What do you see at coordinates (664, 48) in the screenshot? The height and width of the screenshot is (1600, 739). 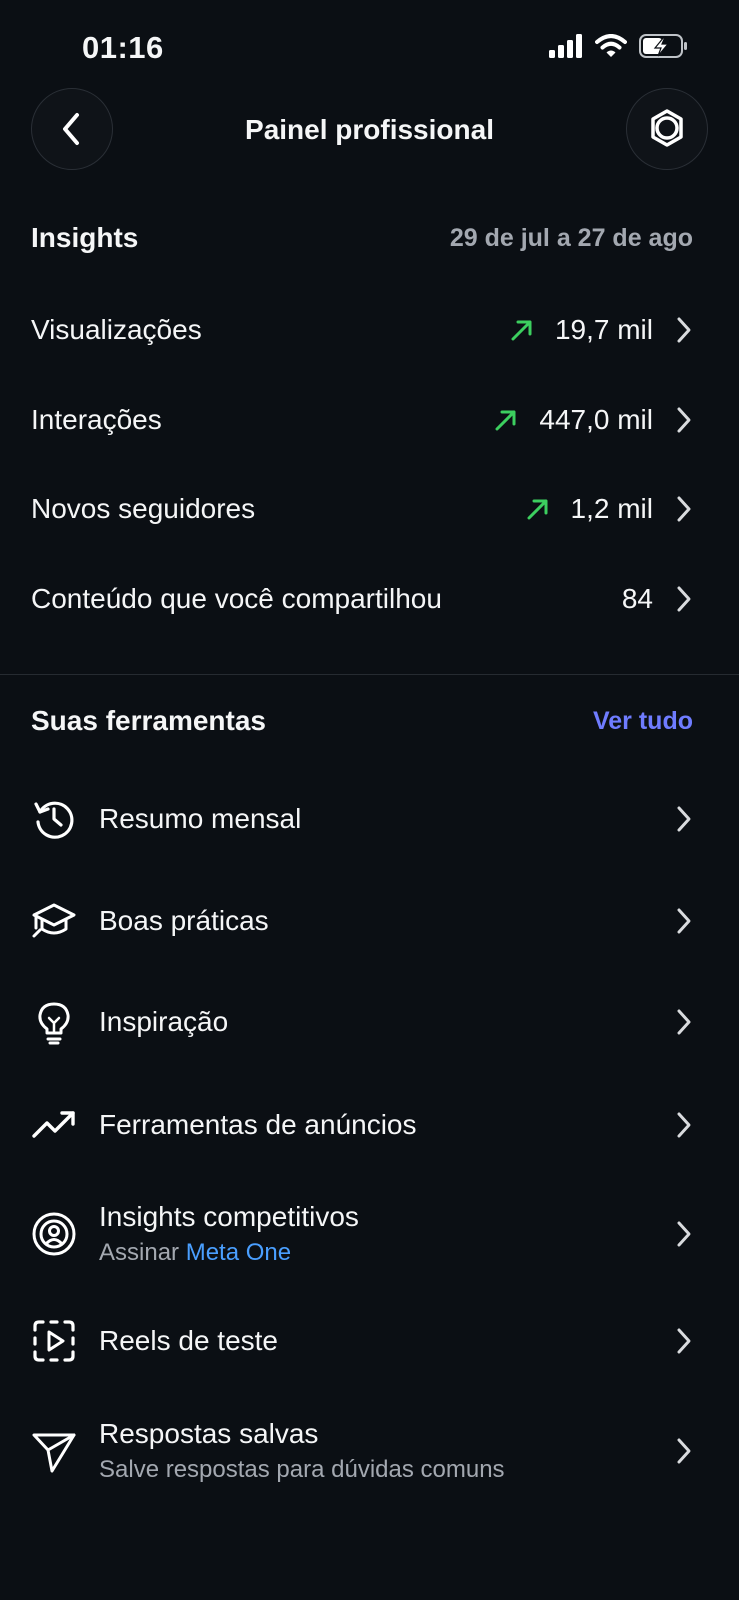 I see `battery-charging-icon` at bounding box center [664, 48].